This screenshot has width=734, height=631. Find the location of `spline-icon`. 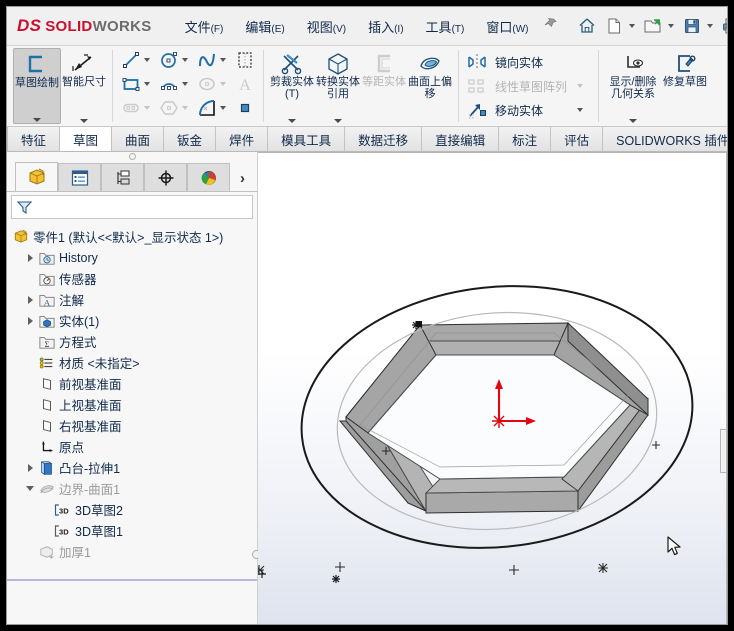

spline-icon is located at coordinates (207, 60).